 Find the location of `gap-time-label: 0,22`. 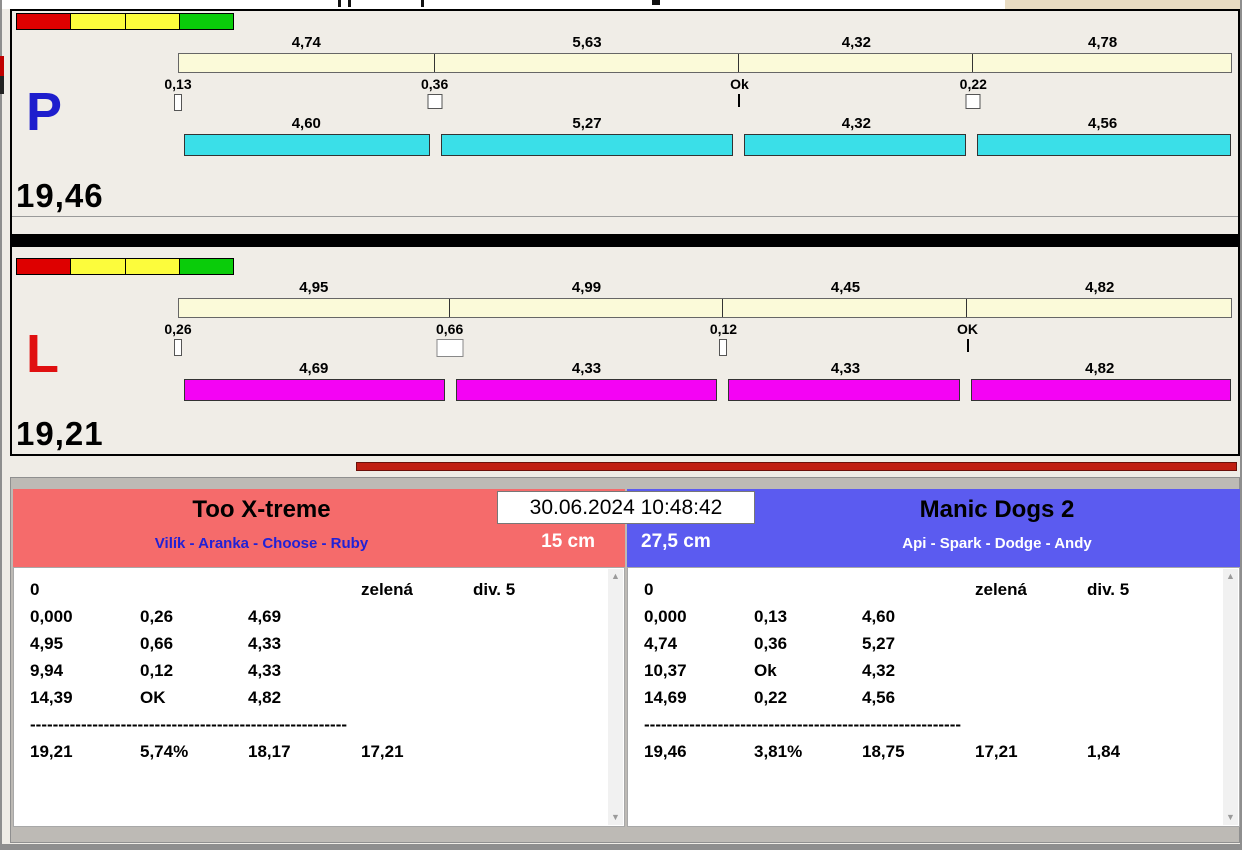

gap-time-label: 0,22 is located at coordinates (973, 84).